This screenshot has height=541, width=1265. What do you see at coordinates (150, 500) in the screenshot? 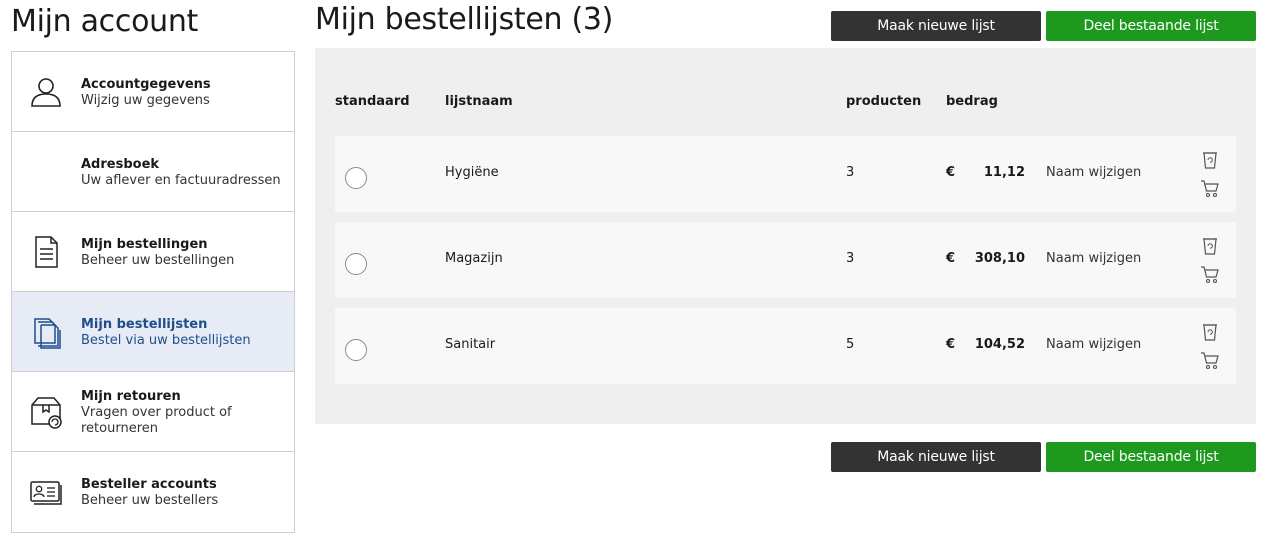
I see `sidebar-item-subtitle: Beheer uw bestellers` at bounding box center [150, 500].